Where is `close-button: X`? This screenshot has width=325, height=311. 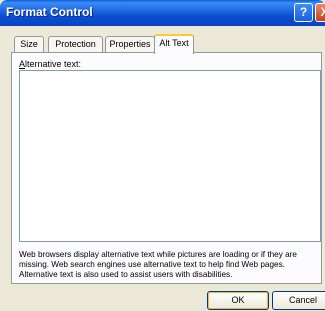 close-button: X is located at coordinates (320, 12).